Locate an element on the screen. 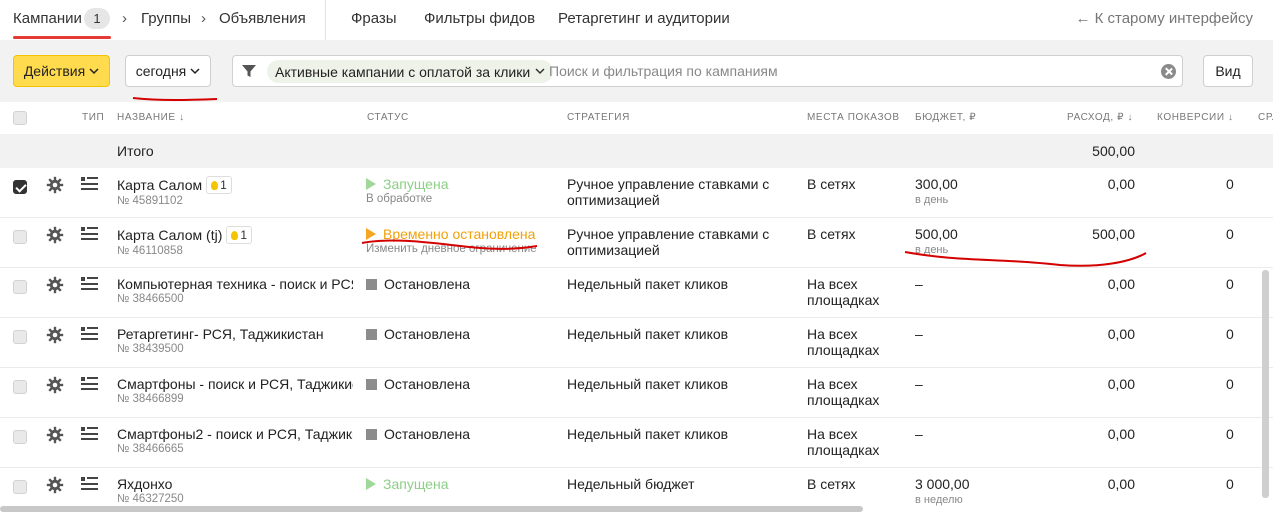 The image size is (1273, 513). column-status: СТАТУС is located at coordinates (388, 117).